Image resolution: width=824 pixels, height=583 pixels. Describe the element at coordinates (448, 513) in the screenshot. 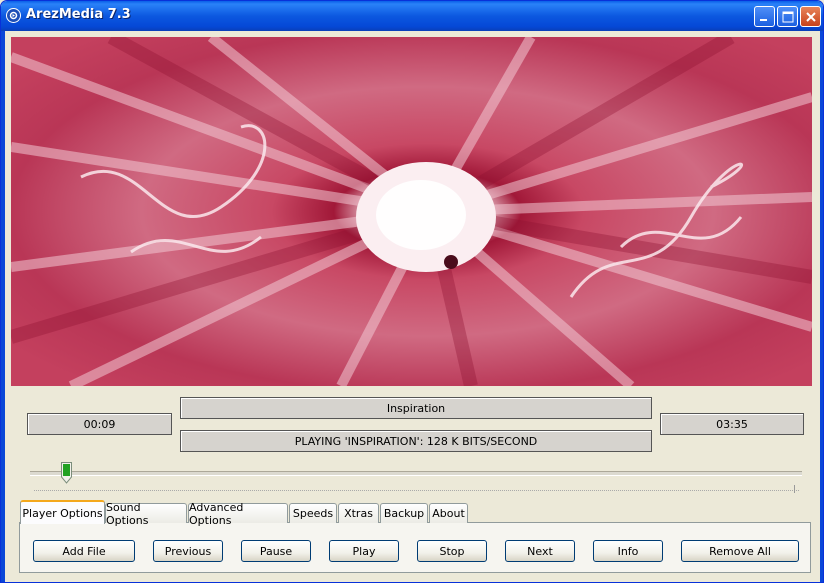

I see `tab-about: About` at that location.